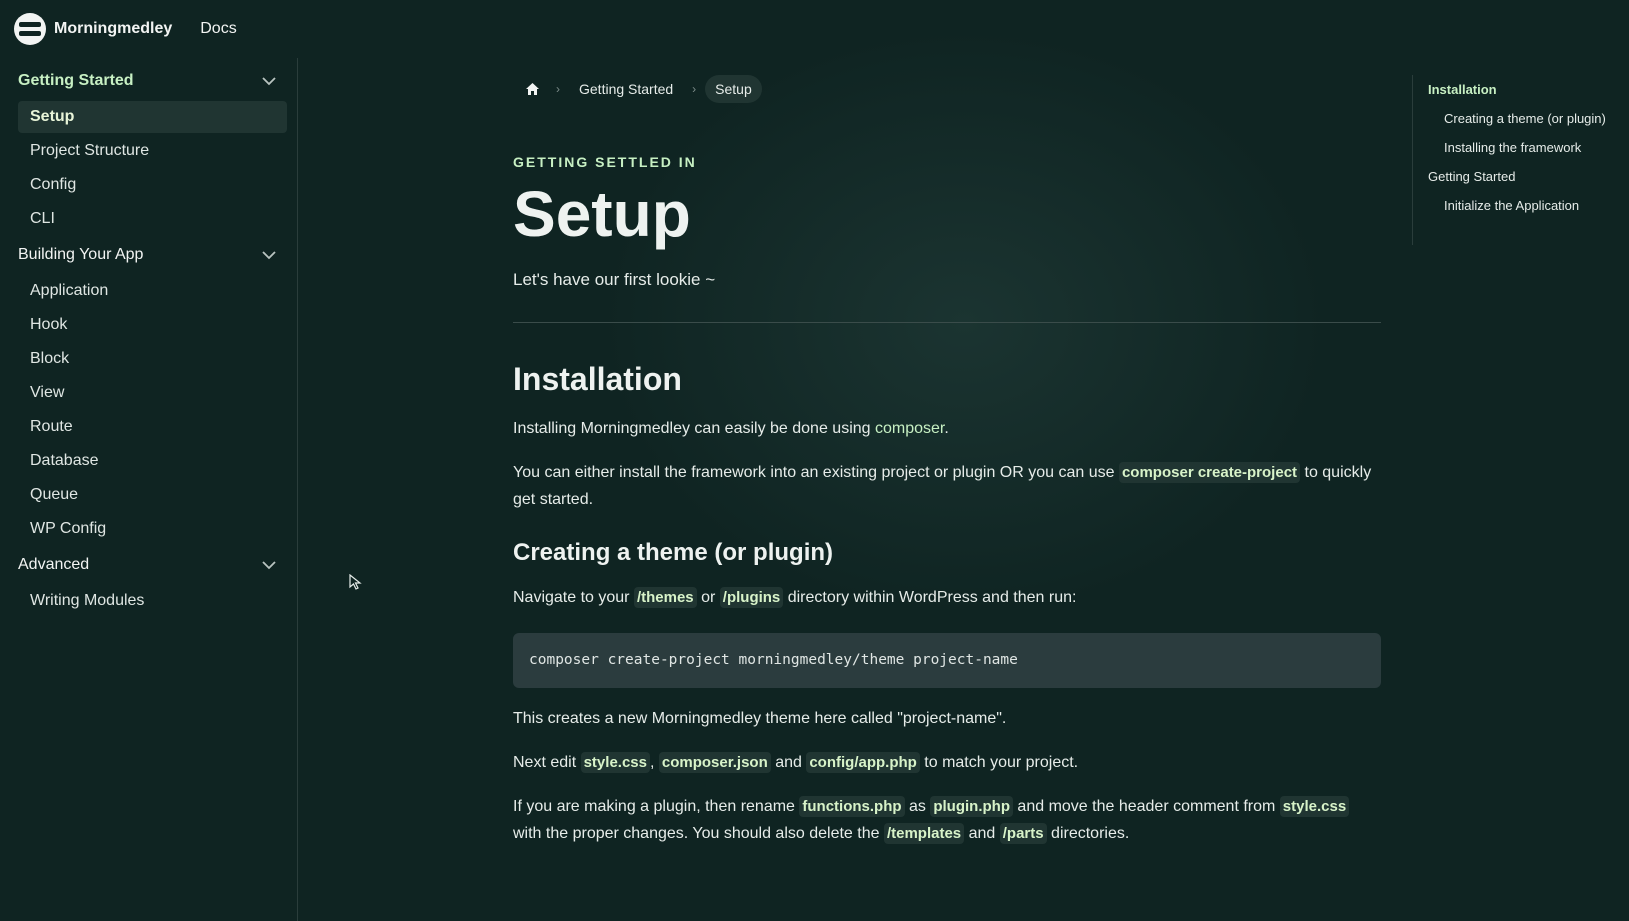 The width and height of the screenshot is (1629, 921). What do you see at coordinates (947, 89) in the screenshot?
I see `breadcrumb: › Getting Started › Setup` at bounding box center [947, 89].